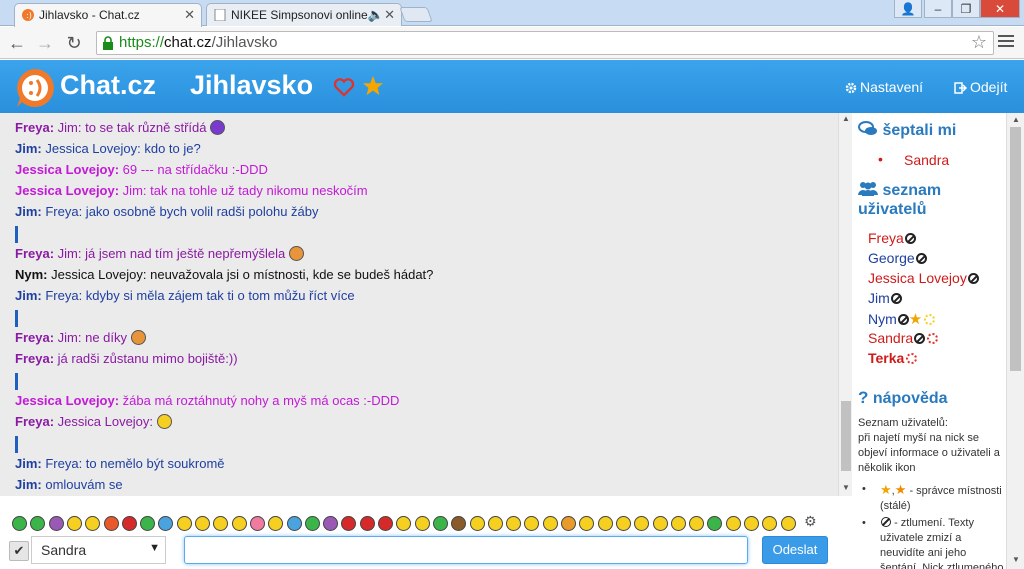 The width and height of the screenshot is (1024, 569). Describe the element at coordinates (908, 9) in the screenshot. I see `user-icon: 👤` at that location.